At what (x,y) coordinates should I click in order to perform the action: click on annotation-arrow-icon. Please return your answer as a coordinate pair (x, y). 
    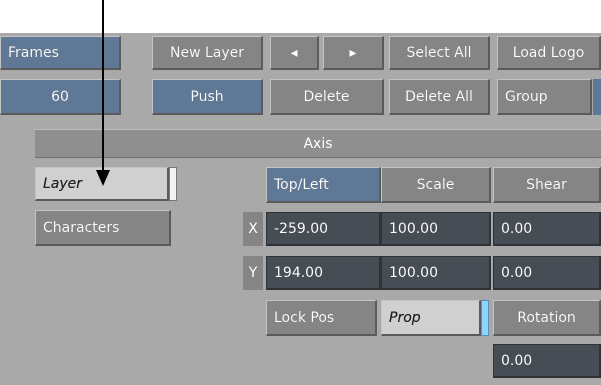
    Looking at the image, I should click on (103, 93).